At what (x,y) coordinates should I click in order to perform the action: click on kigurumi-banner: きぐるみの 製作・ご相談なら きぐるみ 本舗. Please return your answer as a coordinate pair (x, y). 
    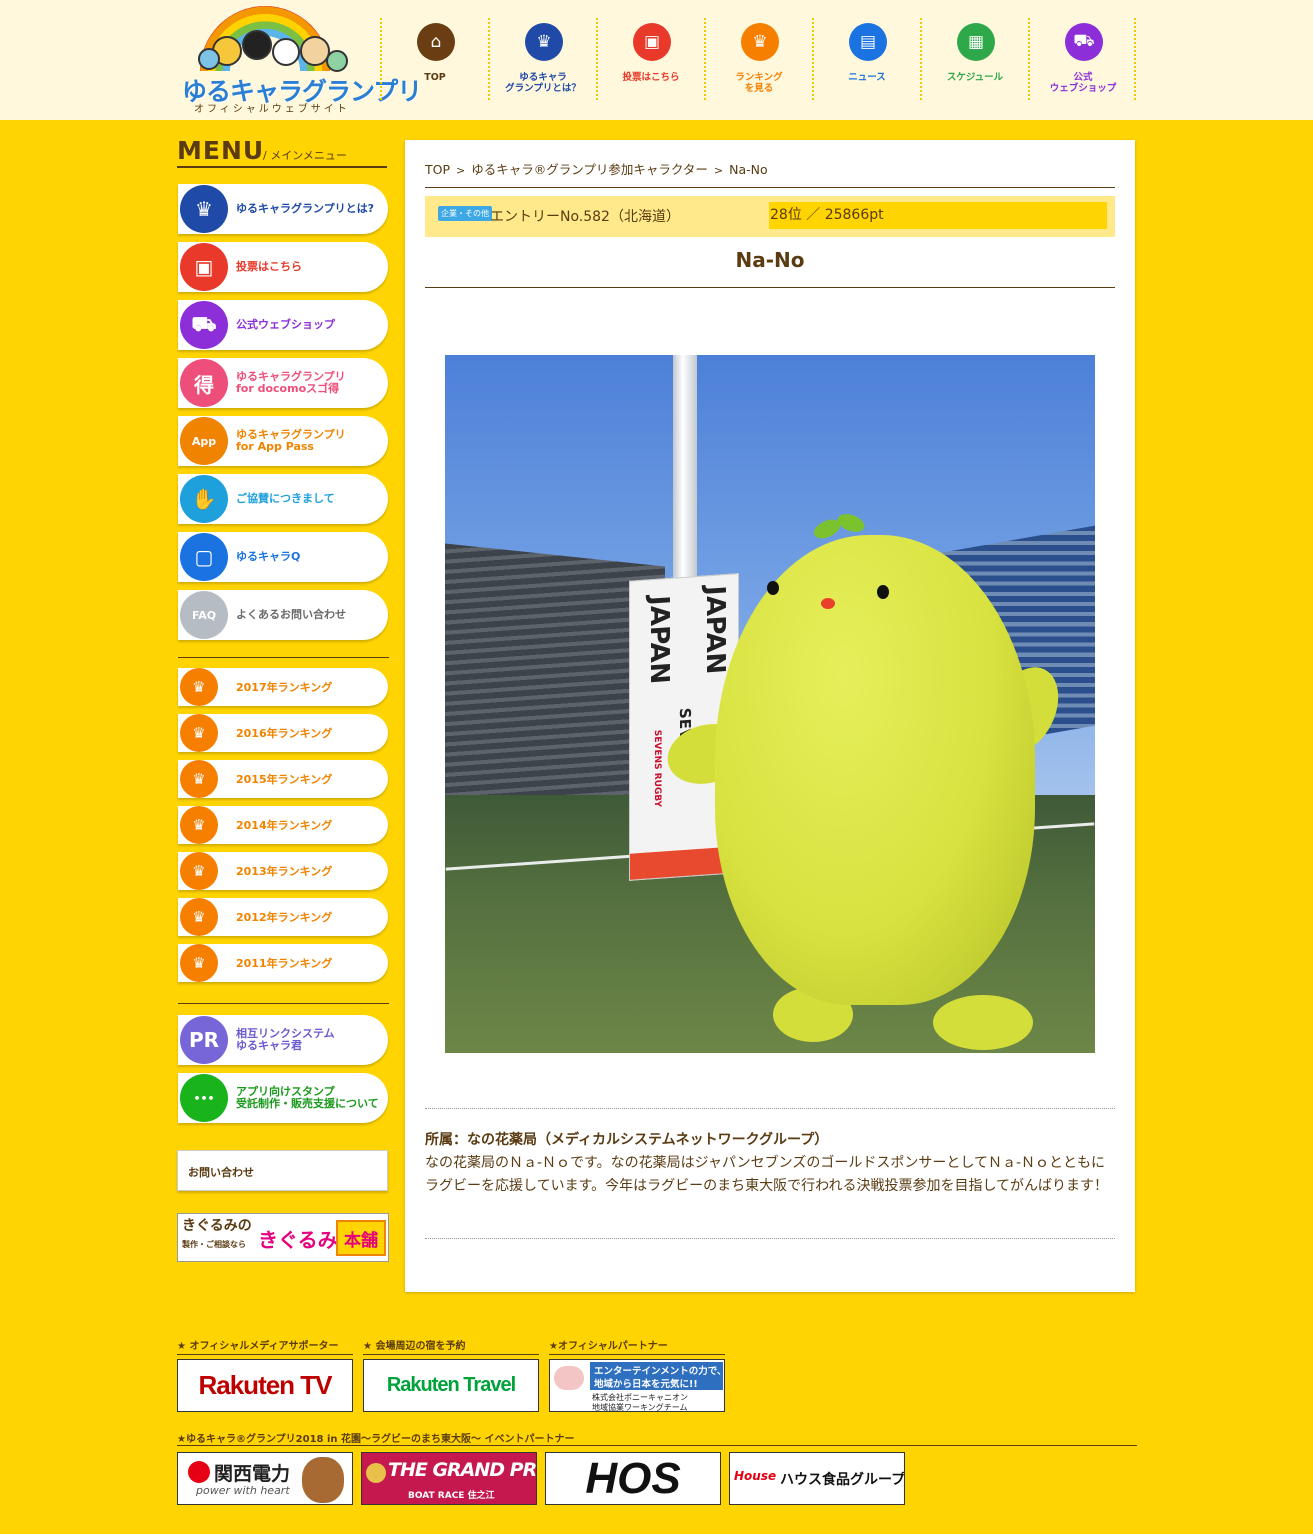
    Looking at the image, I should click on (283, 1237).